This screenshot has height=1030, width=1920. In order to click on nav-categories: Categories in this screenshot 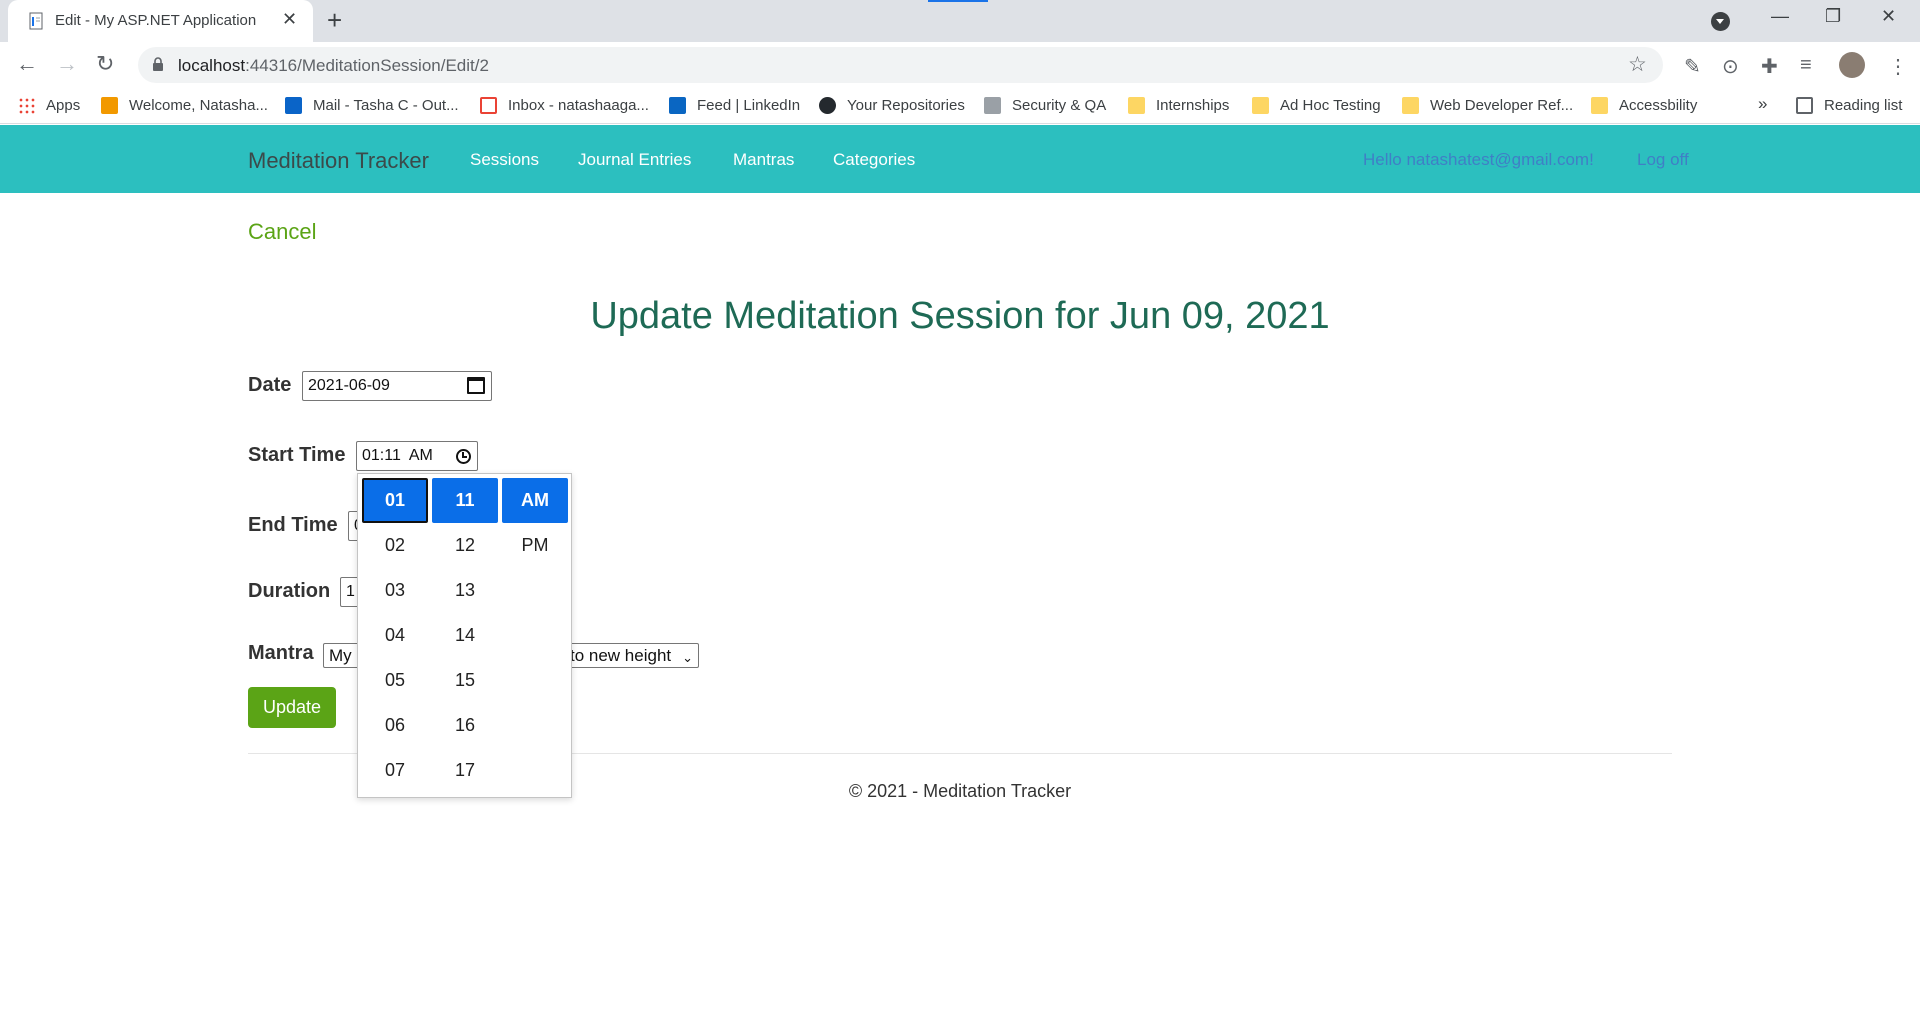, I will do `click(874, 160)`.